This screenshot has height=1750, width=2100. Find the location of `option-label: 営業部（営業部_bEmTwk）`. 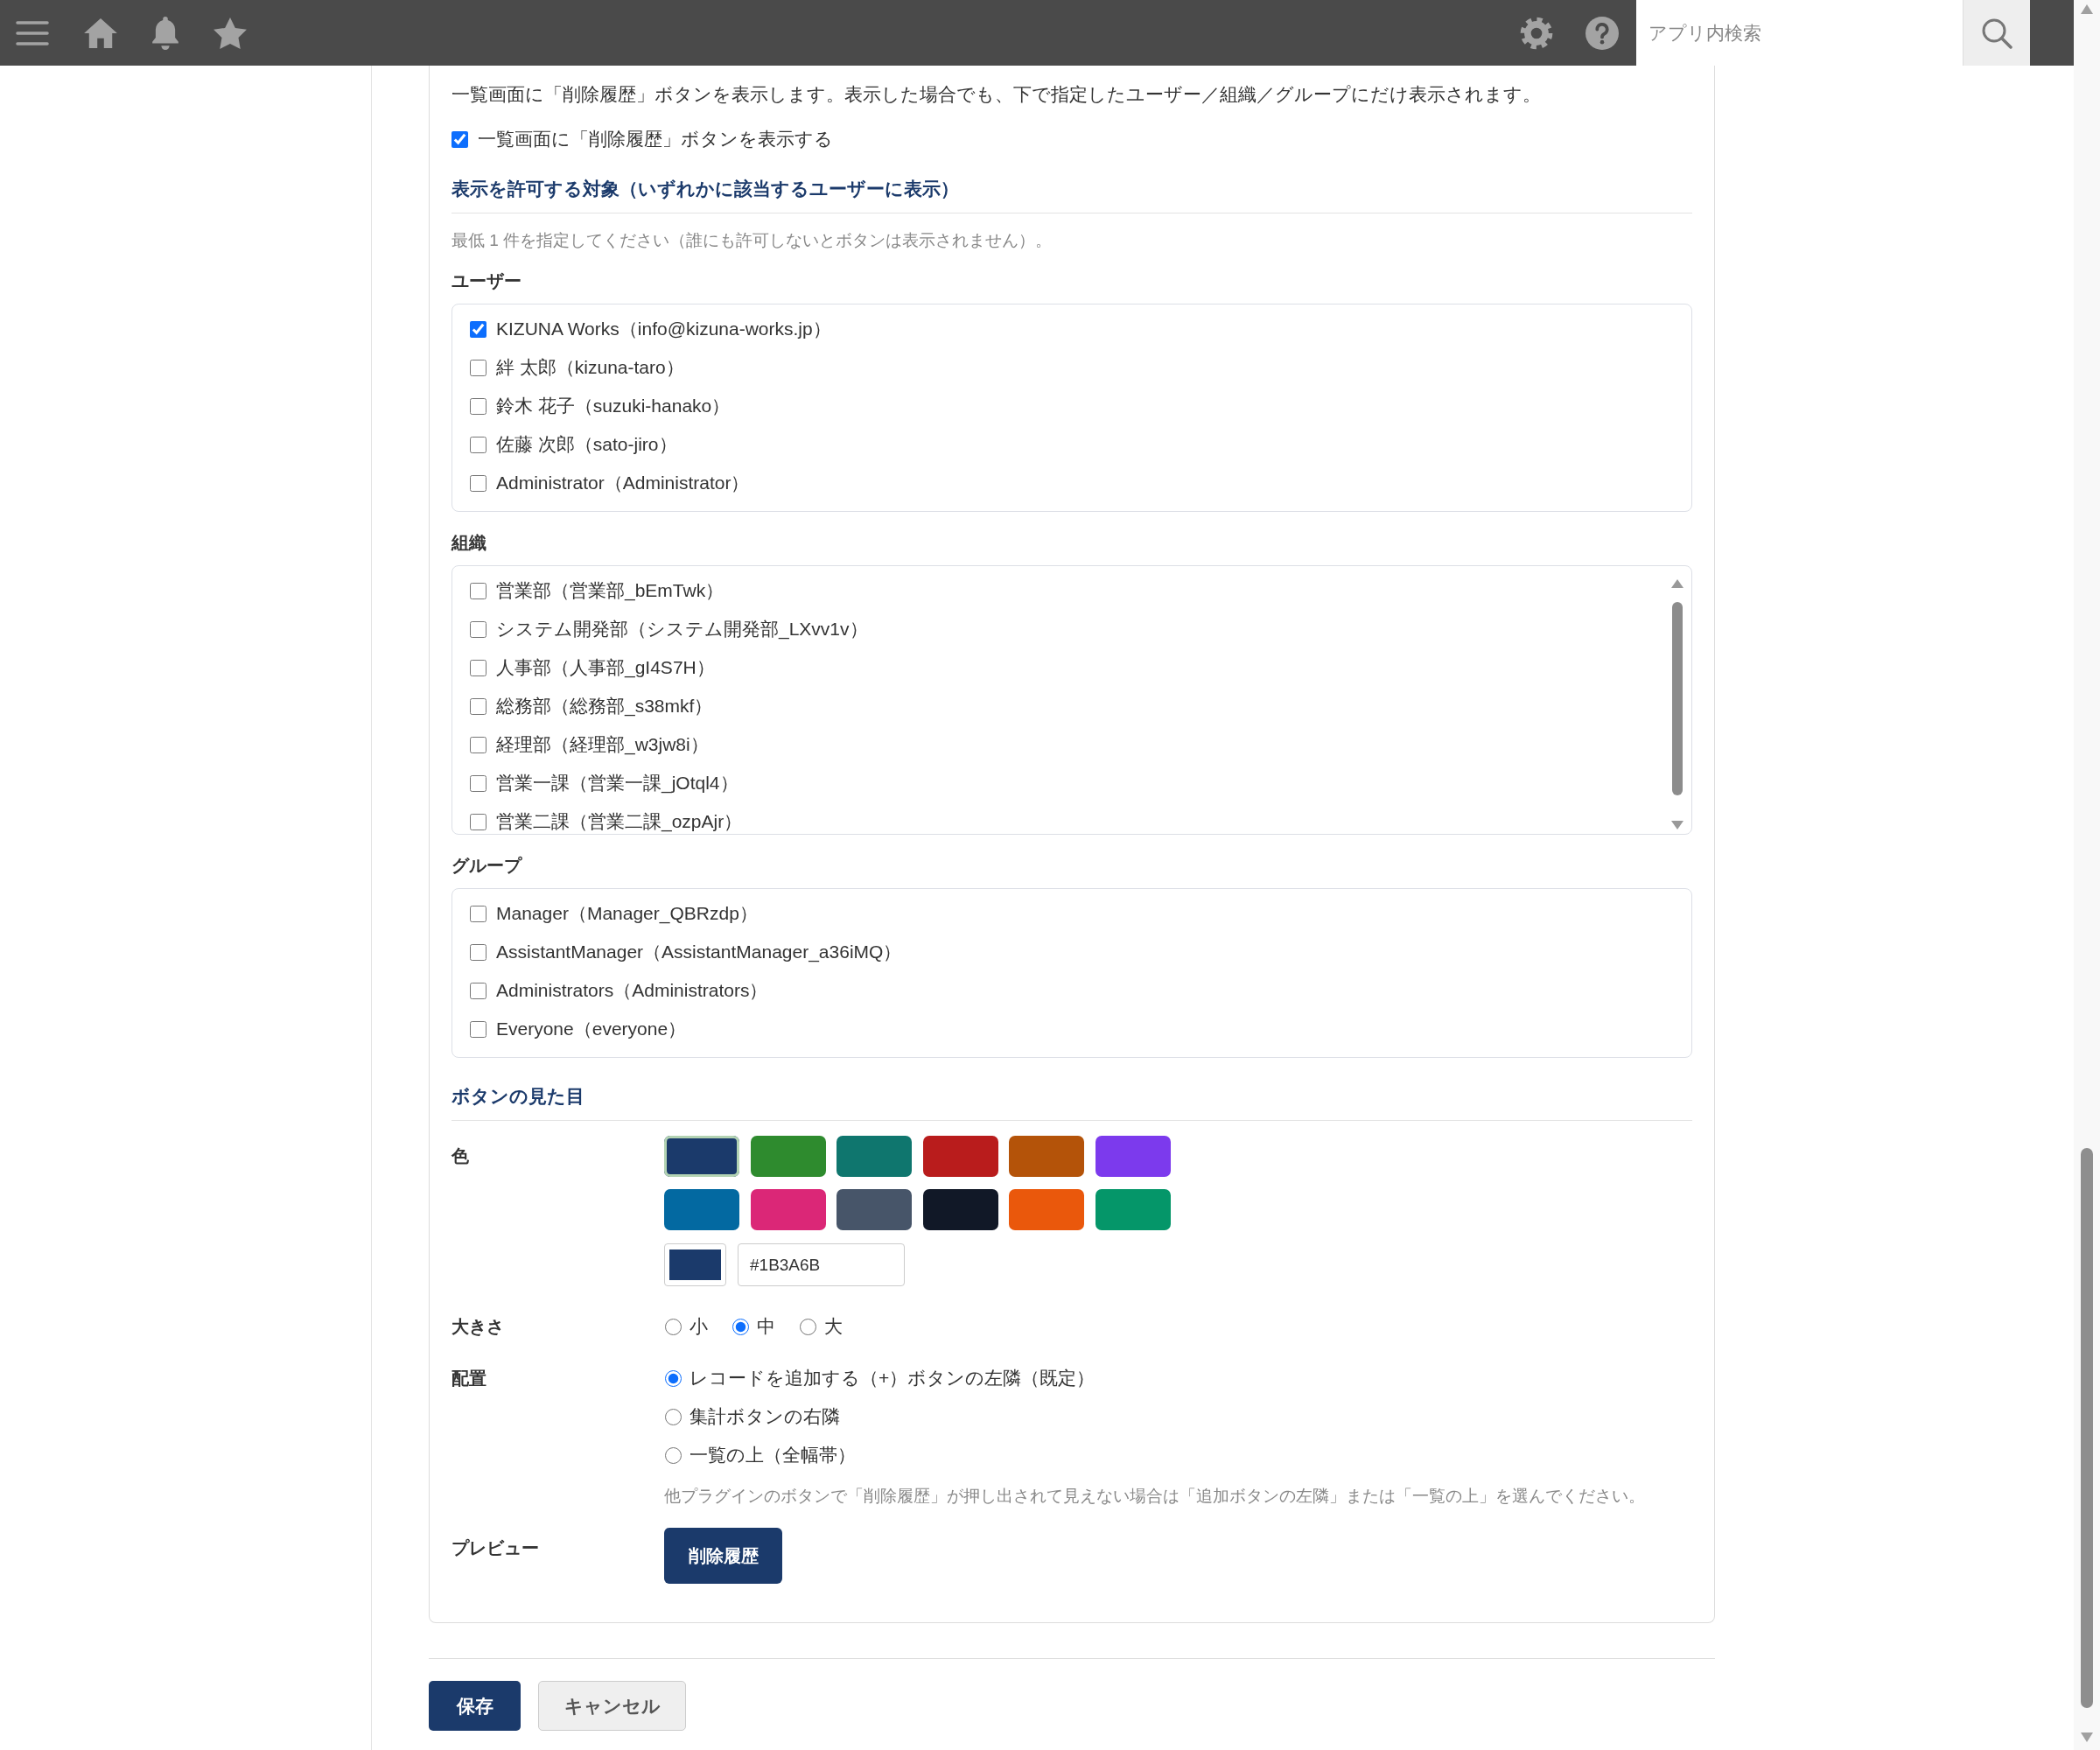

option-label: 営業部（営業部_bEmTwk） is located at coordinates (610, 590).